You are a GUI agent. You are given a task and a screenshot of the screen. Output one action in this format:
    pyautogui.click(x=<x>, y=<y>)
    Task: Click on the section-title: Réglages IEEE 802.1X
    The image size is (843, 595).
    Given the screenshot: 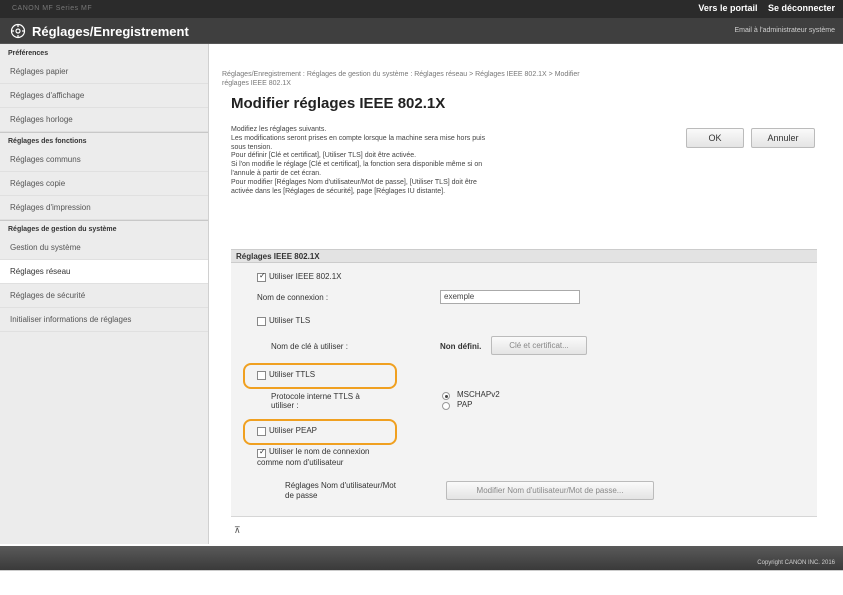 What is the action you would take?
    pyautogui.click(x=524, y=256)
    